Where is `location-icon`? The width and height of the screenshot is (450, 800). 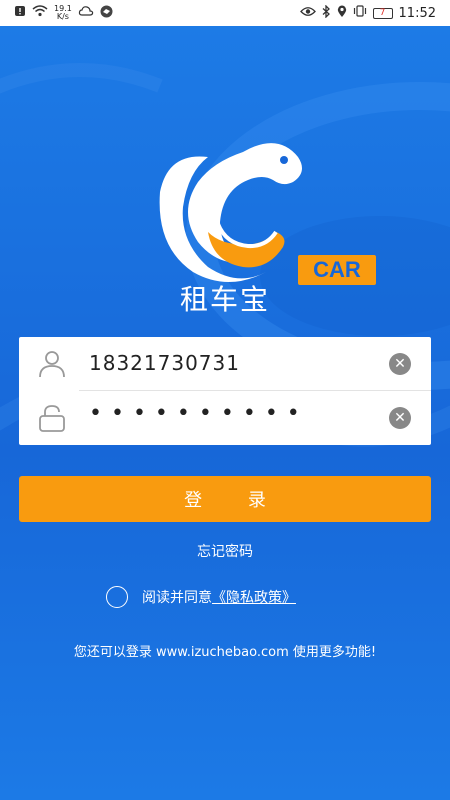
location-icon is located at coordinates (342, 13).